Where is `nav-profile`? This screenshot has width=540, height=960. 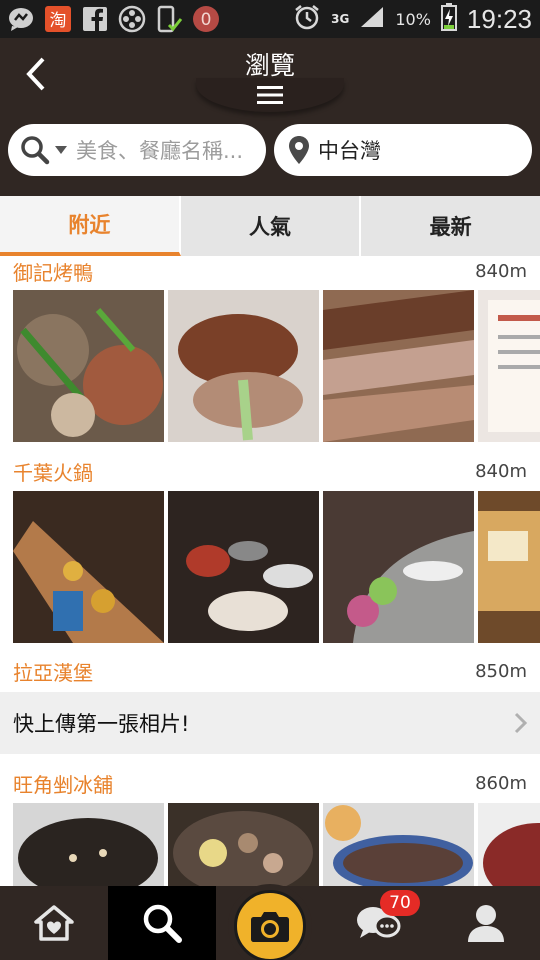 nav-profile is located at coordinates (486, 923).